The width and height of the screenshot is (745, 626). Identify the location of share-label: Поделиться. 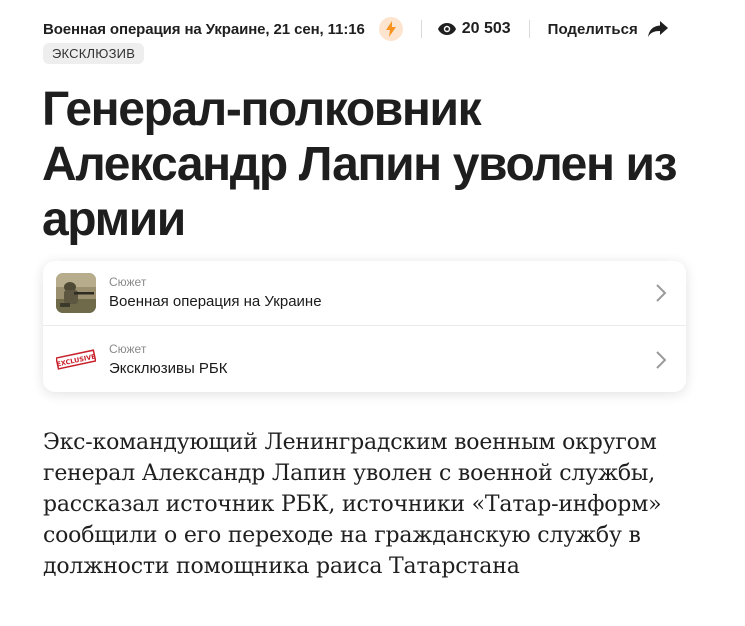
(592, 29).